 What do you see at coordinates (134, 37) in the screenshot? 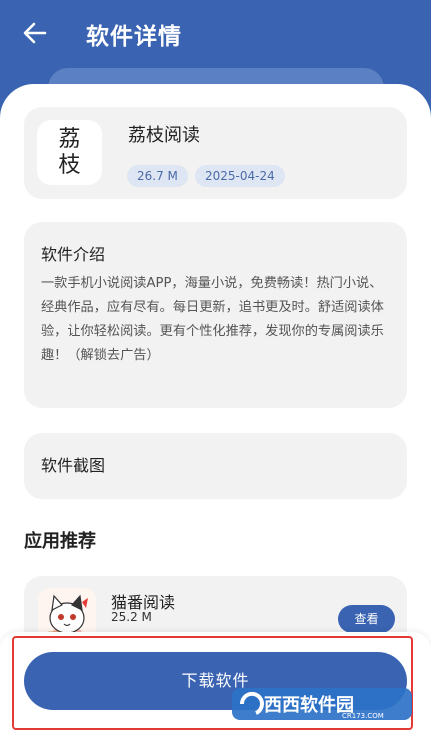
I see `page-title: 软件详情` at bounding box center [134, 37].